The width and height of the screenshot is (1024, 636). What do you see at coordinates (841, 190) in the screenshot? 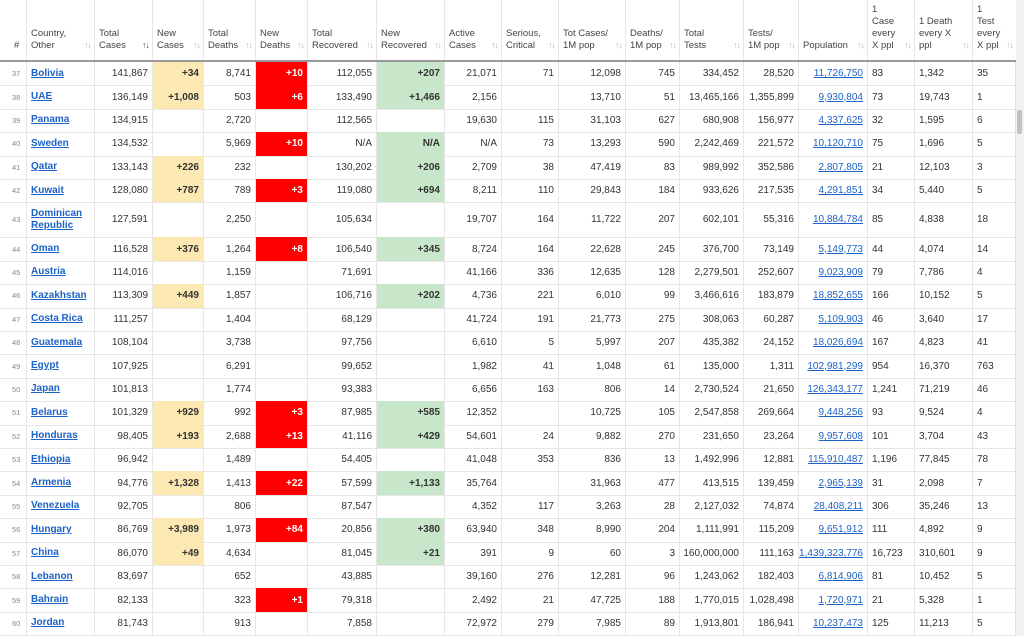
I see `population-link: 4,291,851` at bounding box center [841, 190].